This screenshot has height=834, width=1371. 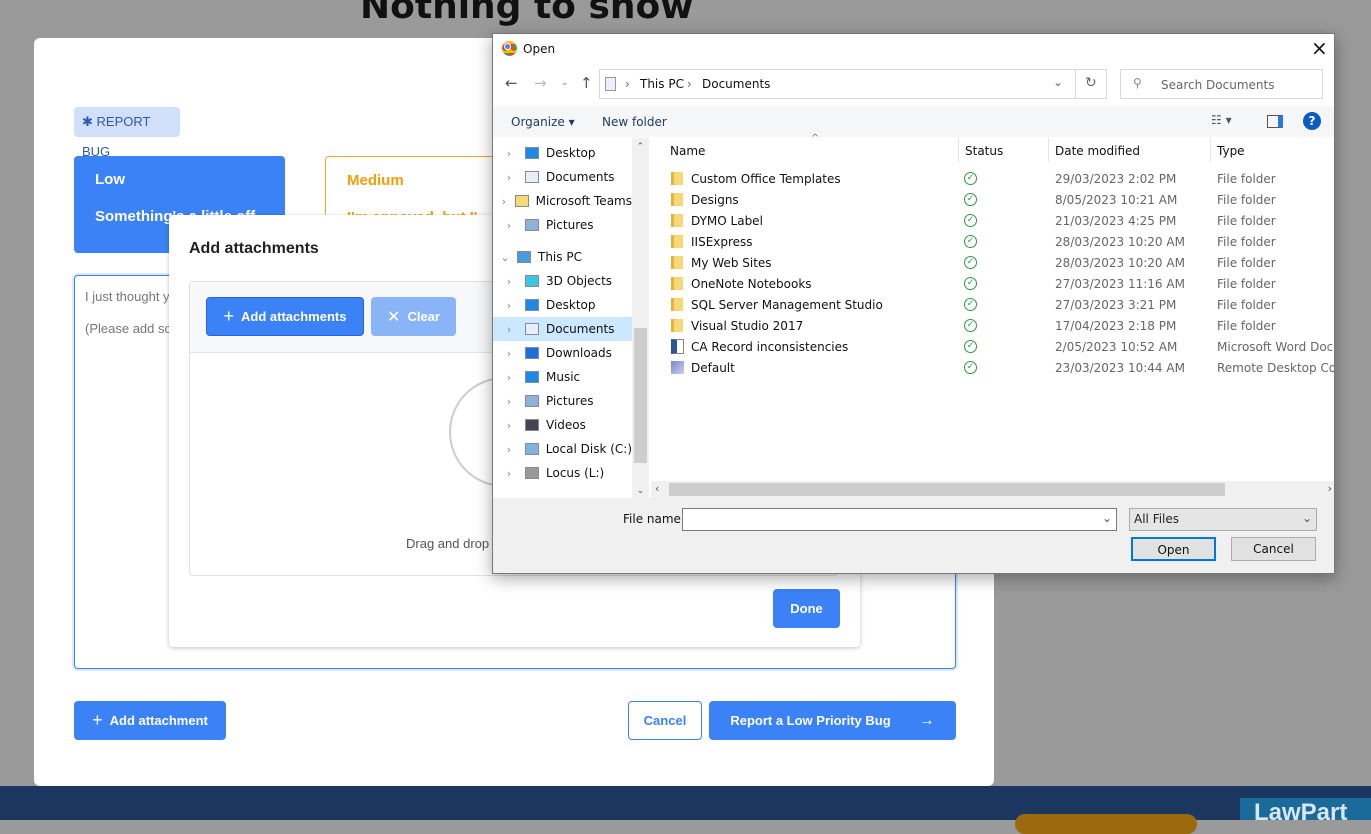 What do you see at coordinates (926, 720) in the screenshot?
I see `arrow-right-icon: →` at bounding box center [926, 720].